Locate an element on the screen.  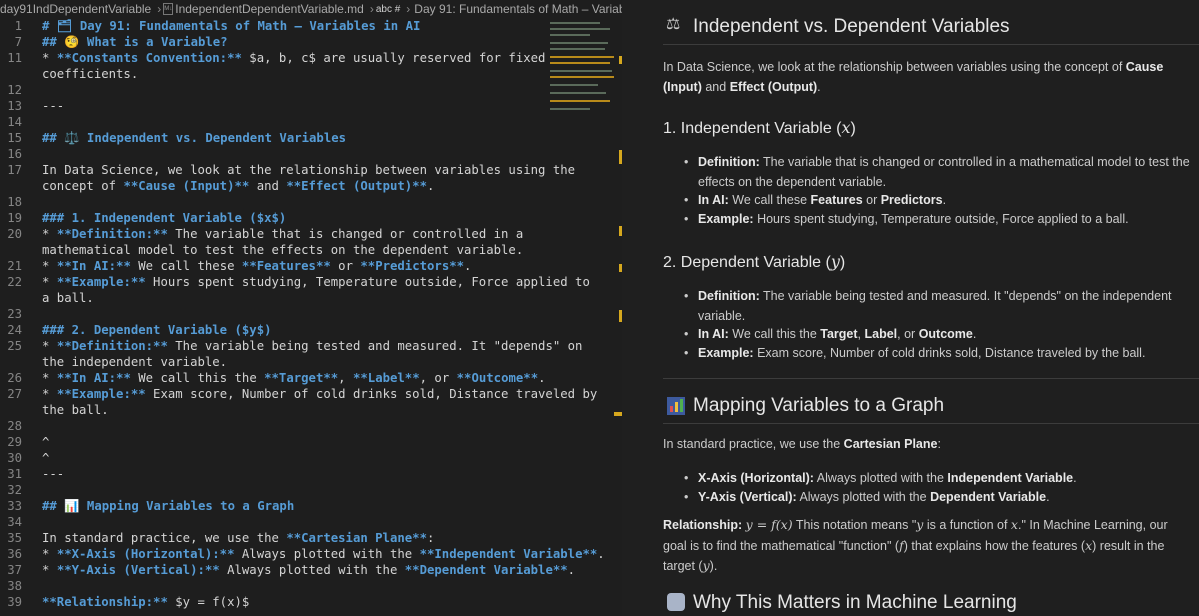
breadcrumb-file: IndependentDependentVariable.md is located at coordinates (269, 9).